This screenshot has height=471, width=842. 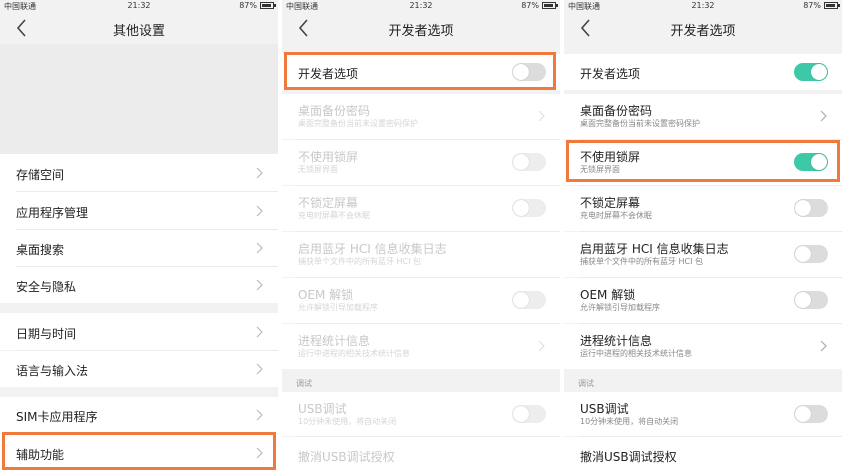 I want to click on setting-label: 撤消USB调试授权, so click(x=346, y=457).